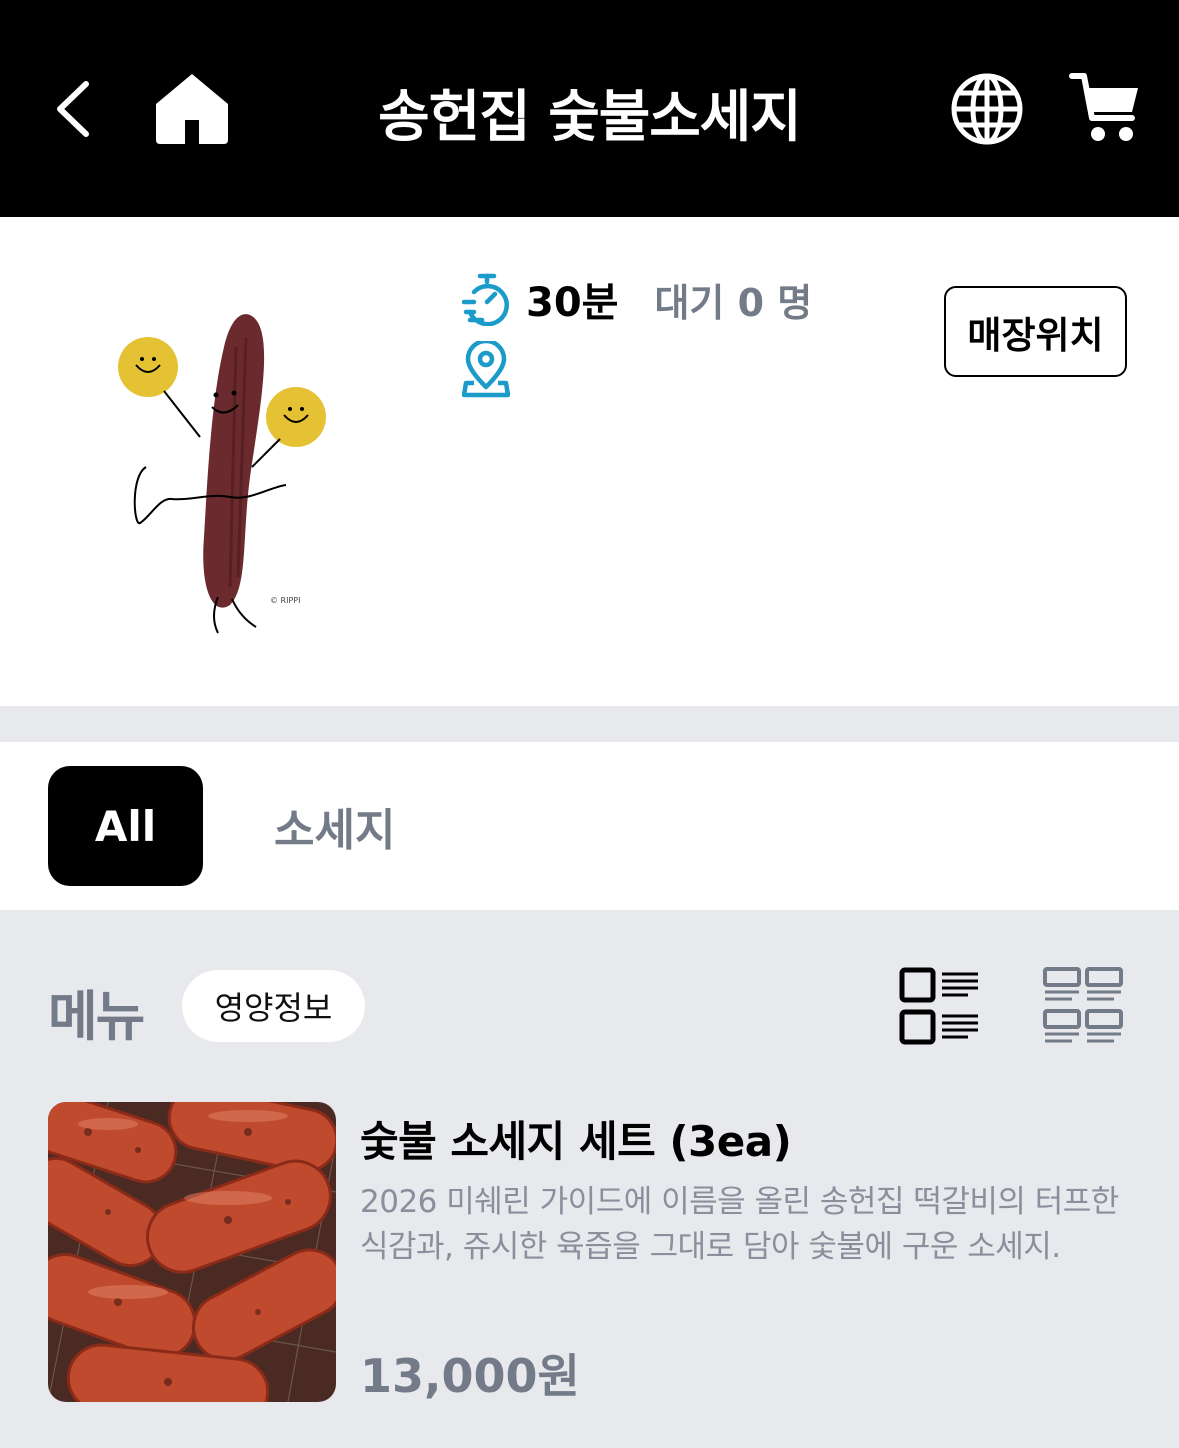 The height and width of the screenshot is (1448, 1179). I want to click on menu-item-name: 숯불 소세지 세트 (3ea), so click(576, 1141).